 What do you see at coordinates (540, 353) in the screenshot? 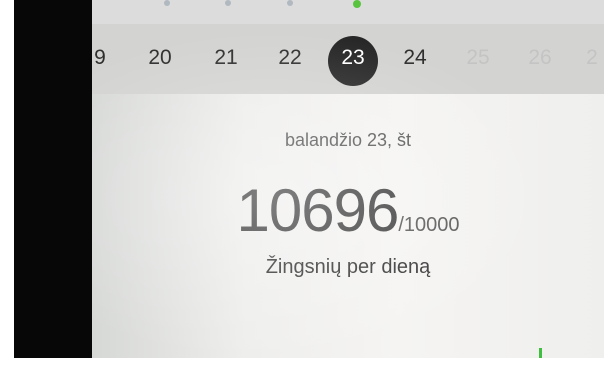
I see `chart-bar` at bounding box center [540, 353].